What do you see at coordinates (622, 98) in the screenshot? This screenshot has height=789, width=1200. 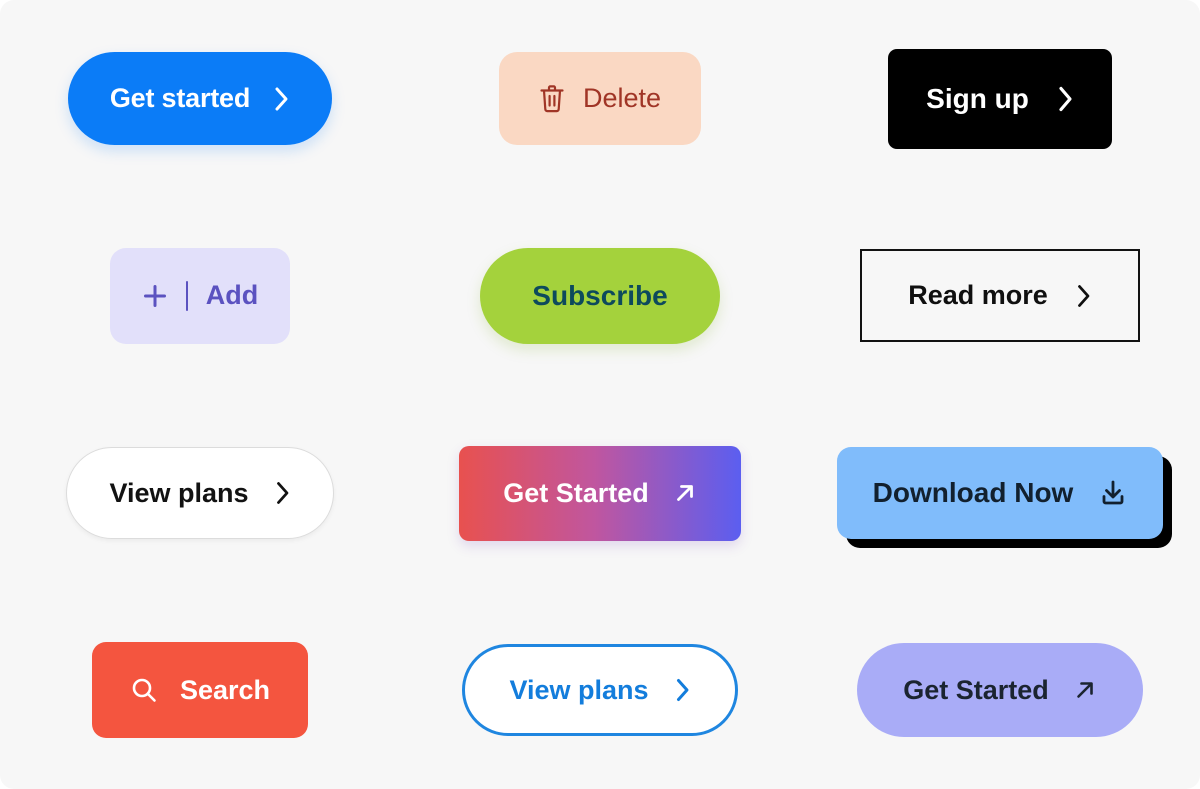 I see `button-label: Delete` at bounding box center [622, 98].